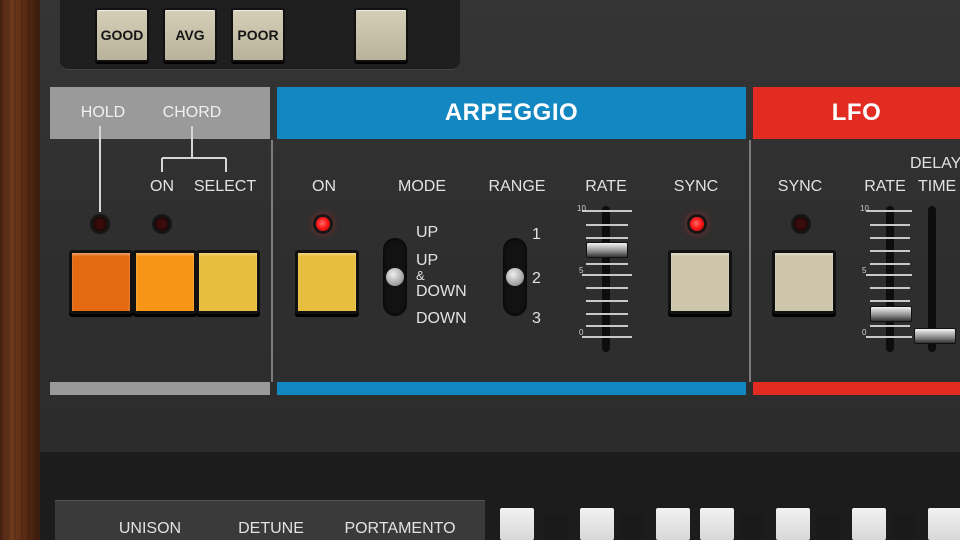 Image resolution: width=960 pixels, height=540 pixels. What do you see at coordinates (607, 250) in the screenshot?
I see `arp-rate-fader-cap` at bounding box center [607, 250].